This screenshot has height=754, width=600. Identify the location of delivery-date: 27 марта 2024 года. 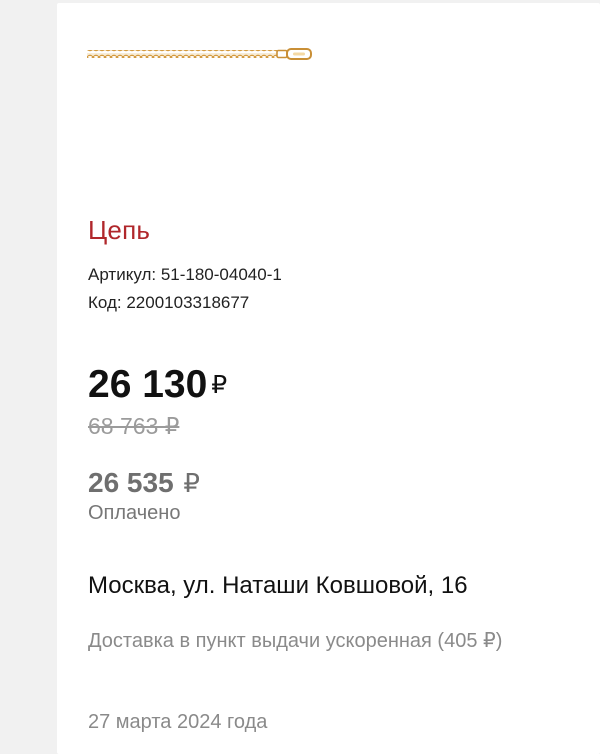
(178, 722).